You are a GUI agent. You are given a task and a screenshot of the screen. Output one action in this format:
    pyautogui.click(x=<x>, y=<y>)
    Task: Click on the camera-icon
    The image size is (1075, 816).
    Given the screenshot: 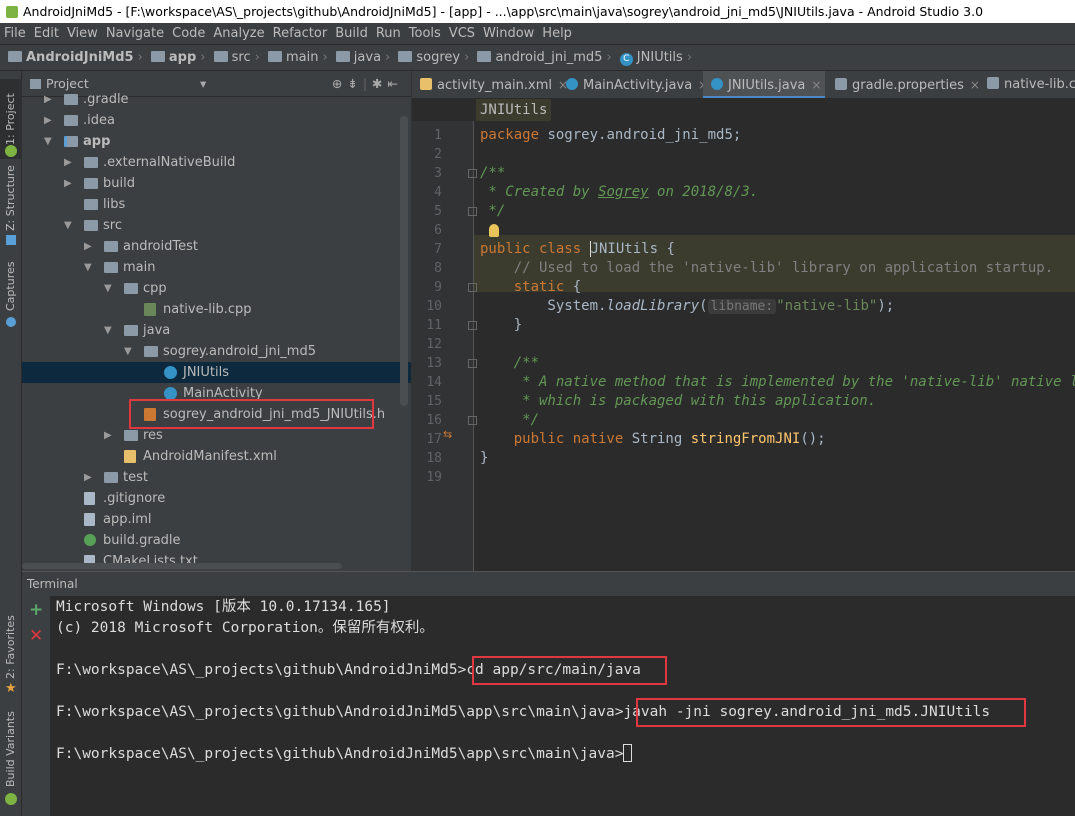 What is the action you would take?
    pyautogui.click(x=11, y=322)
    